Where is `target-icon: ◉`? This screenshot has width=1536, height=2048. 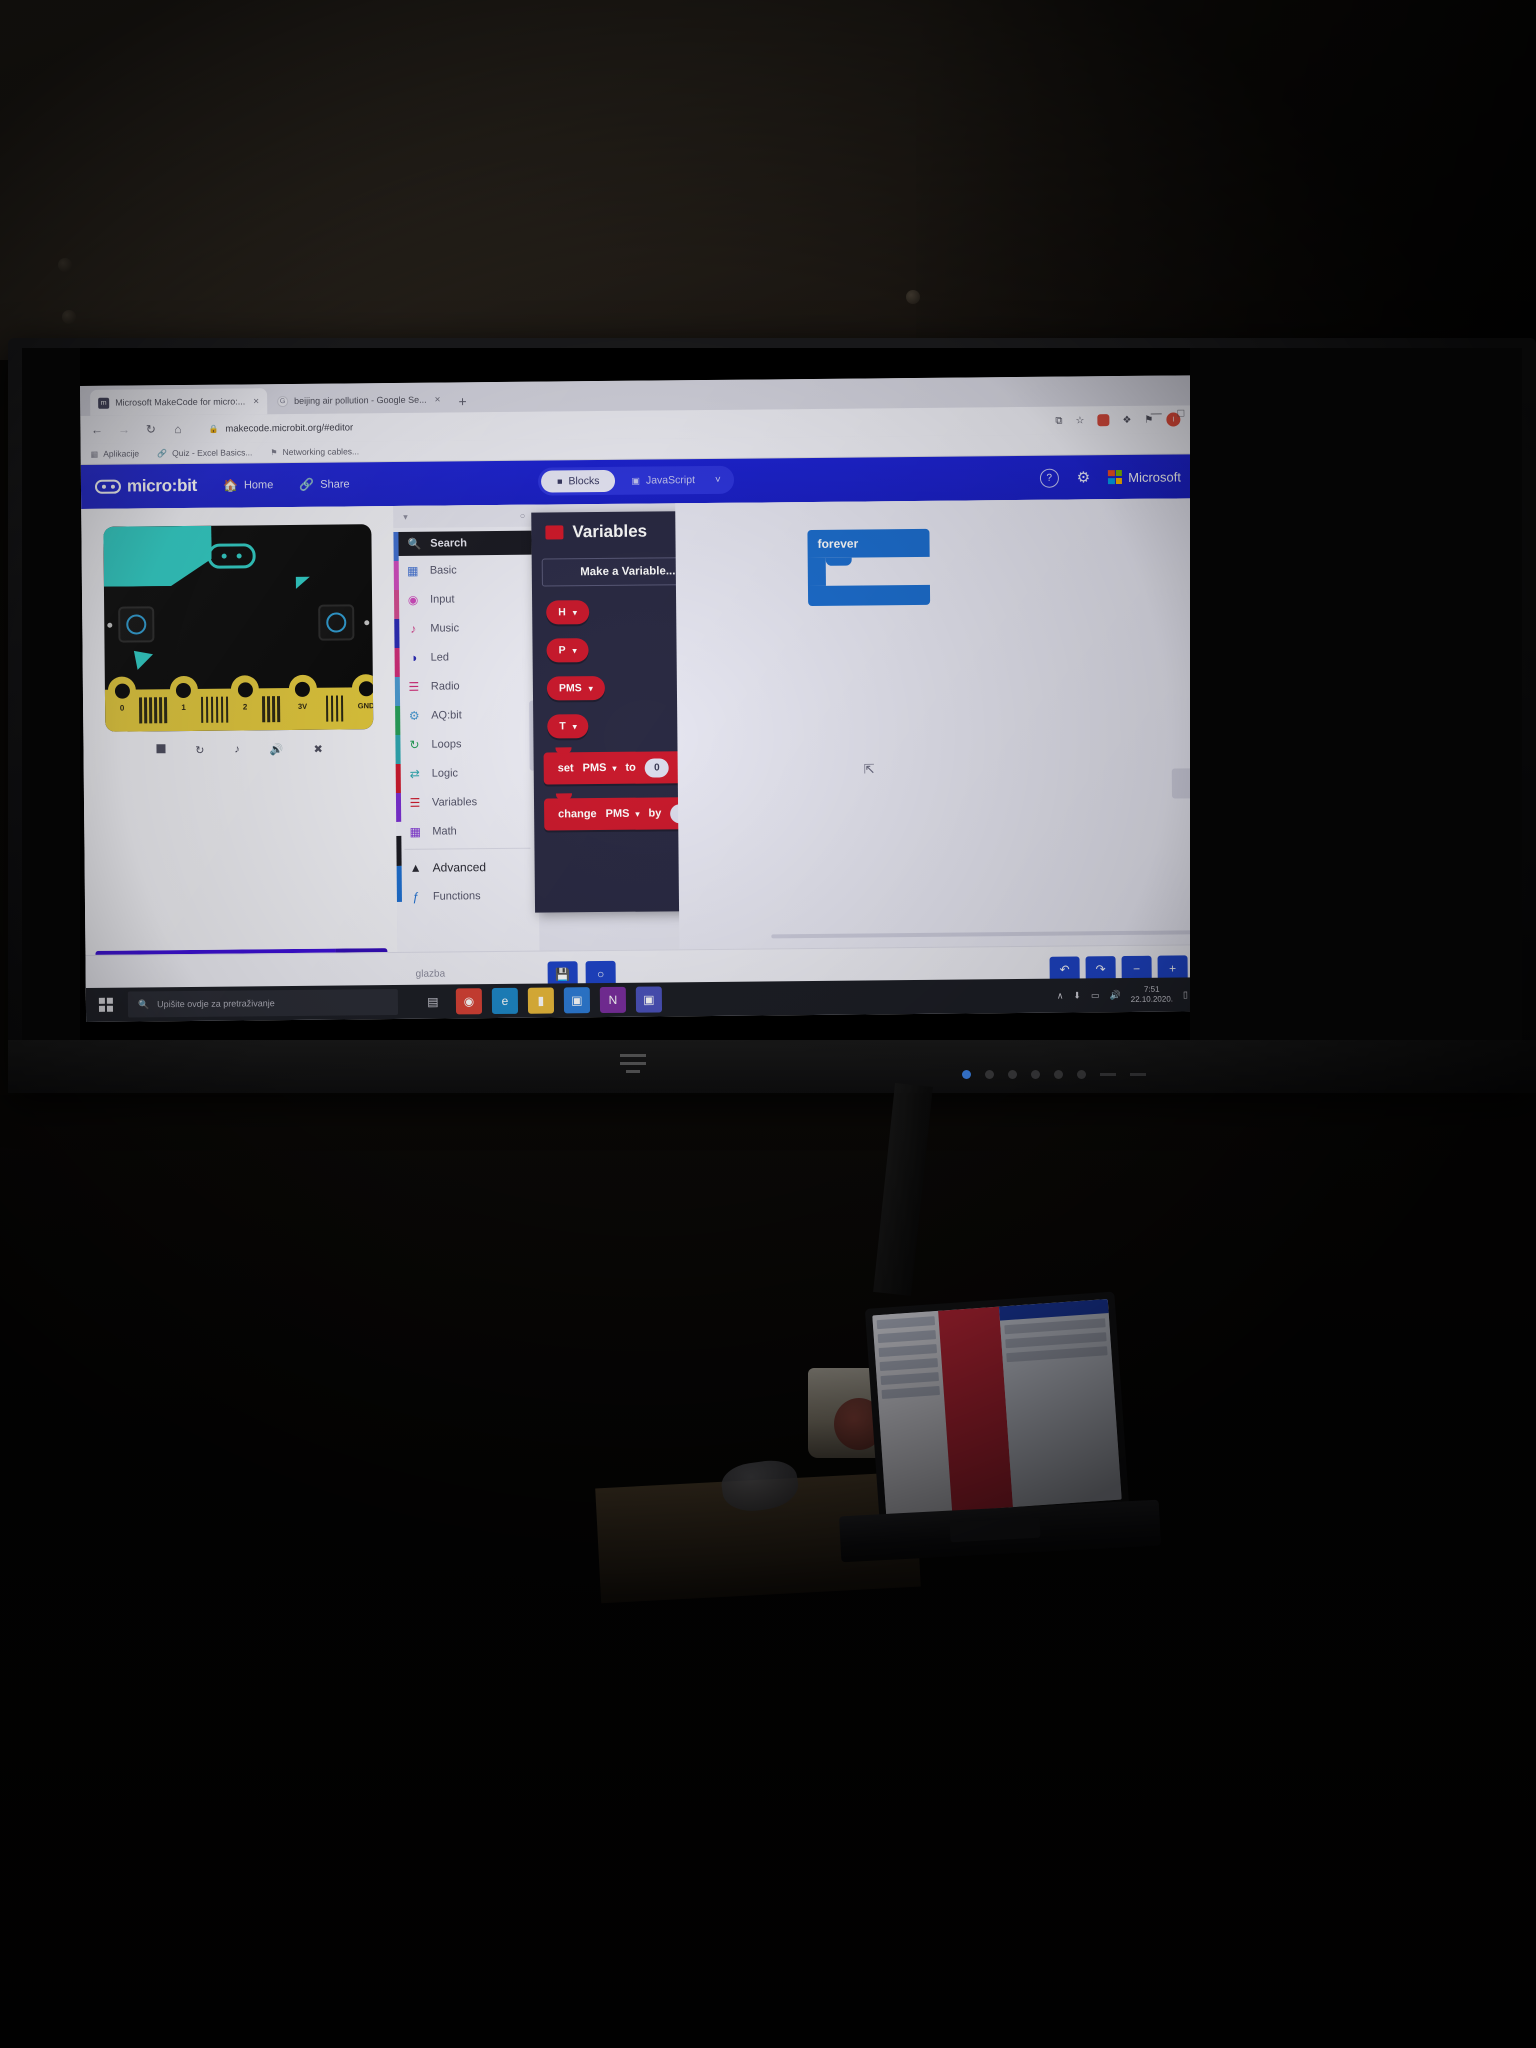 target-icon: ◉ is located at coordinates (413, 599).